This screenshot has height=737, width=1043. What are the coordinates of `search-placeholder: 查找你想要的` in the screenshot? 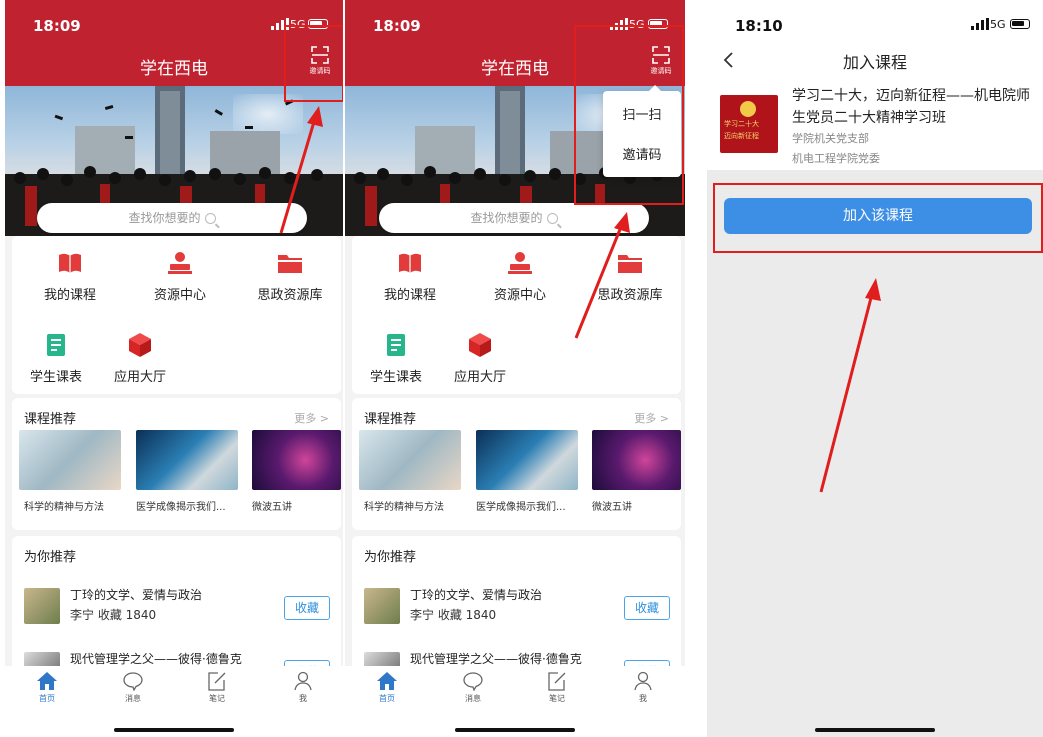 It's located at (506, 218).